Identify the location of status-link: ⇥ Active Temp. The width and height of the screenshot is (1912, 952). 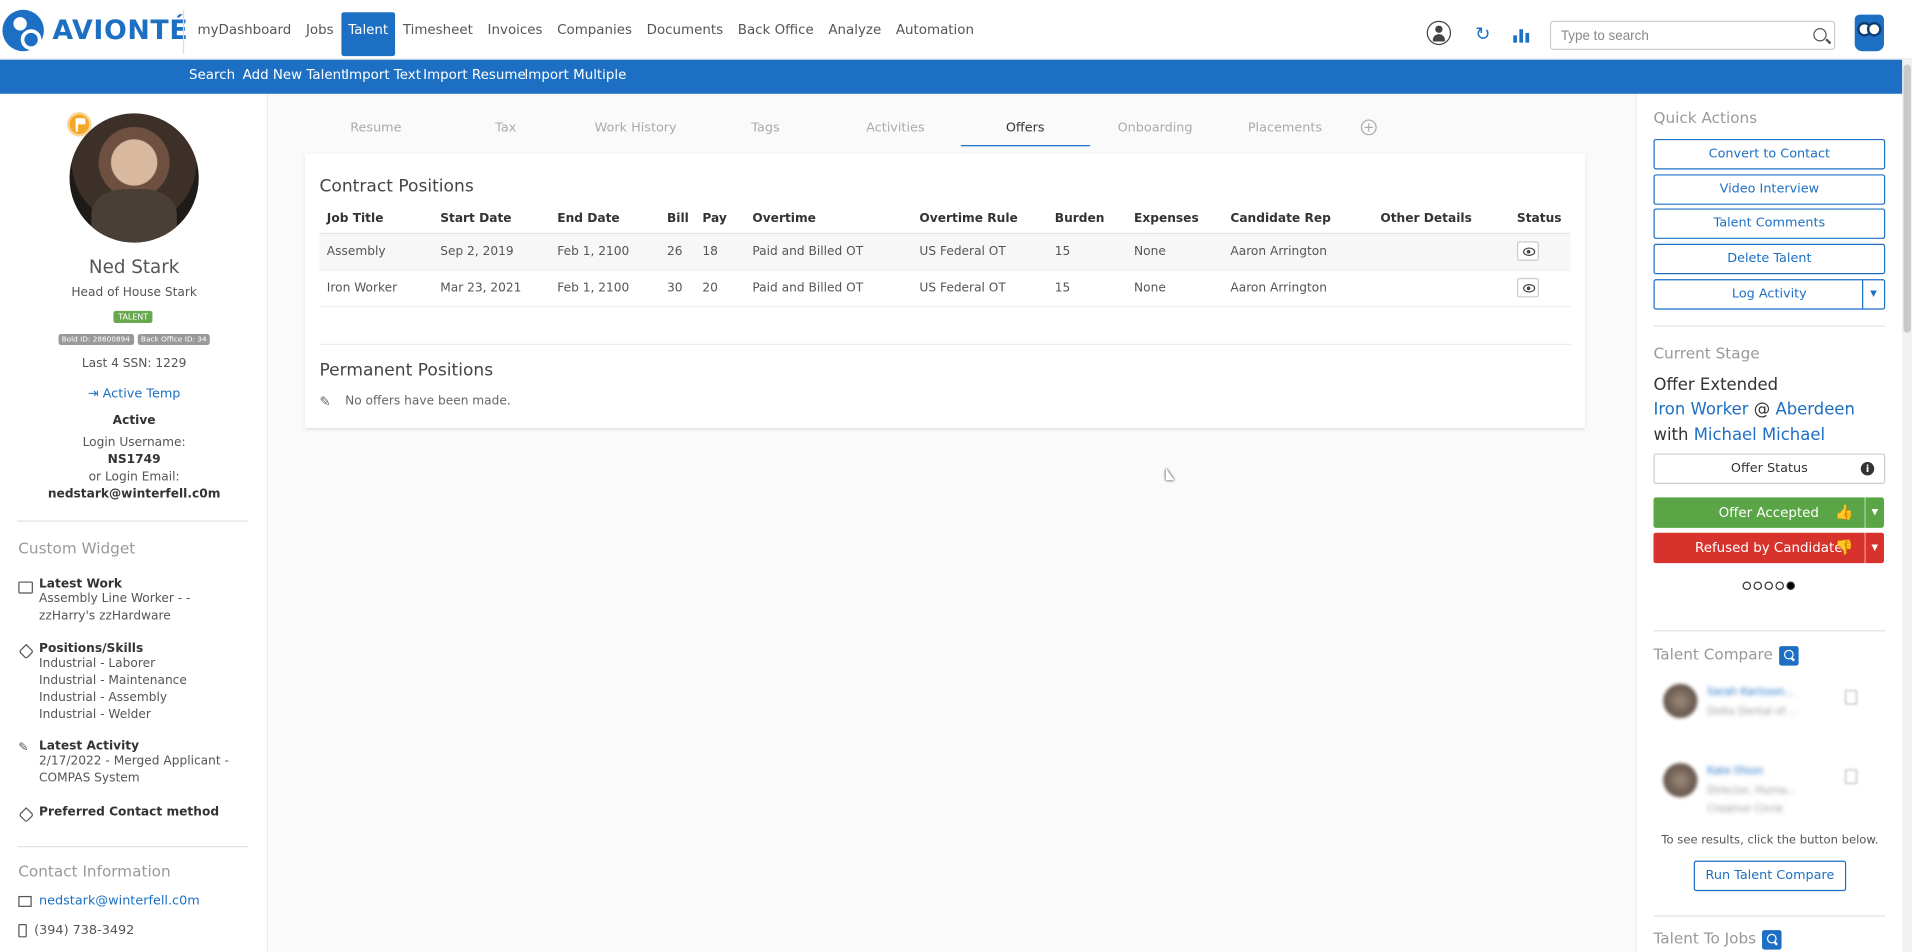
(133, 394).